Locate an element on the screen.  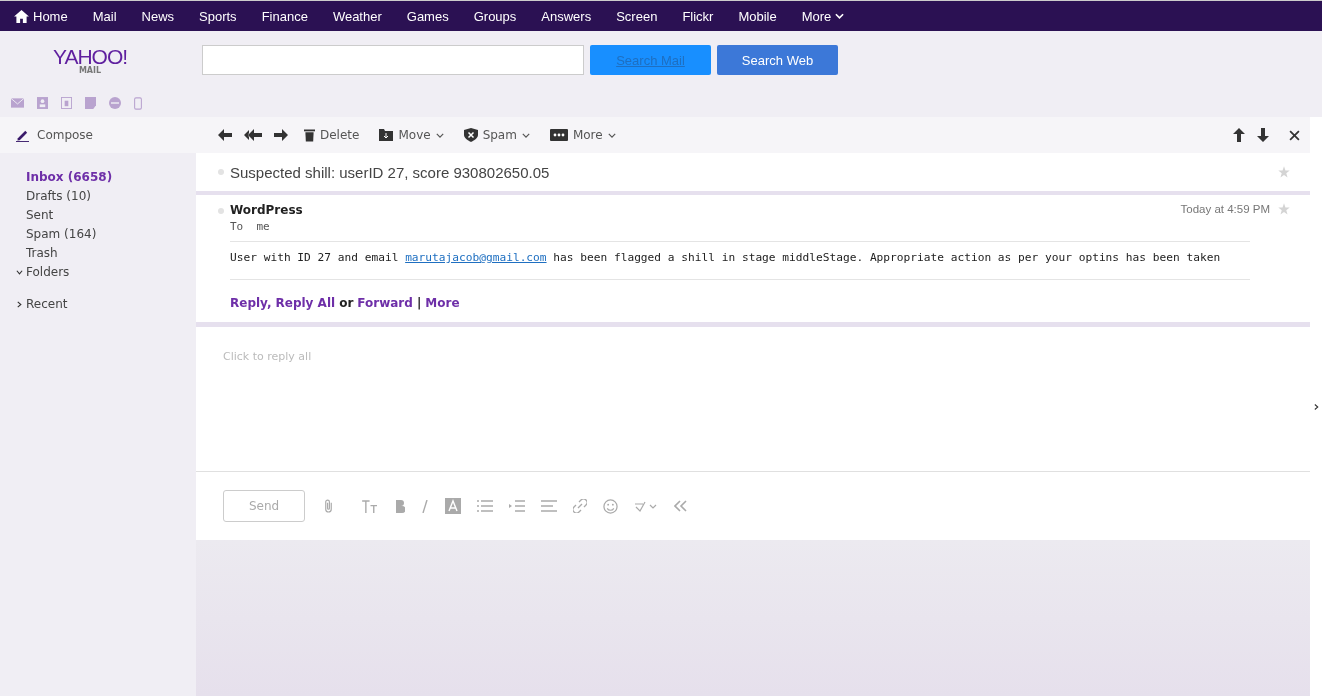
folder-section: Folders is located at coordinates (106, 272).